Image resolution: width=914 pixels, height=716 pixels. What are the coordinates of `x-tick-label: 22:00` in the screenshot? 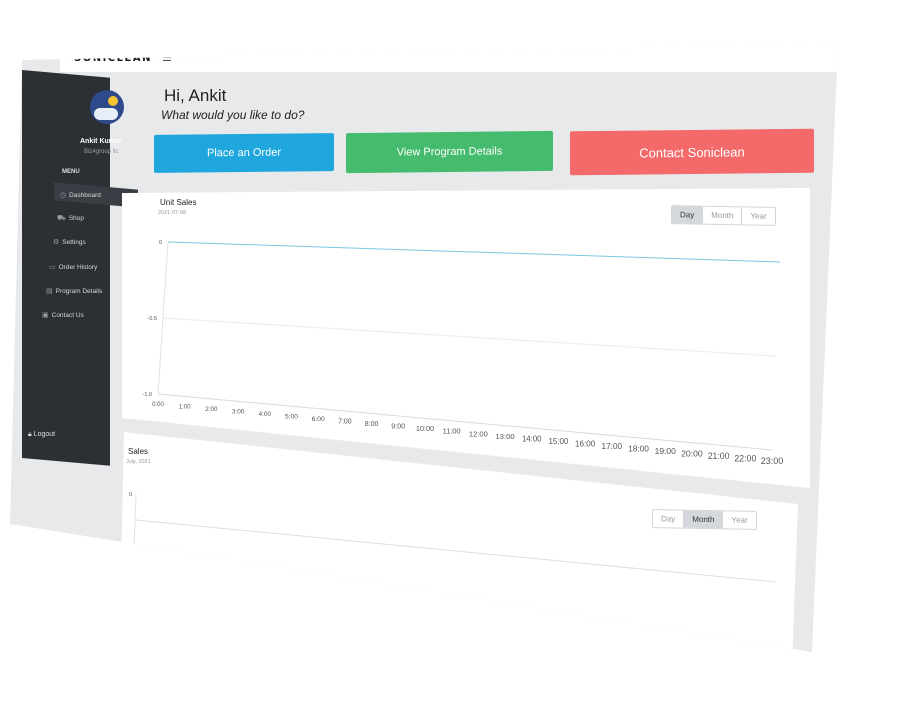 It's located at (745, 458).